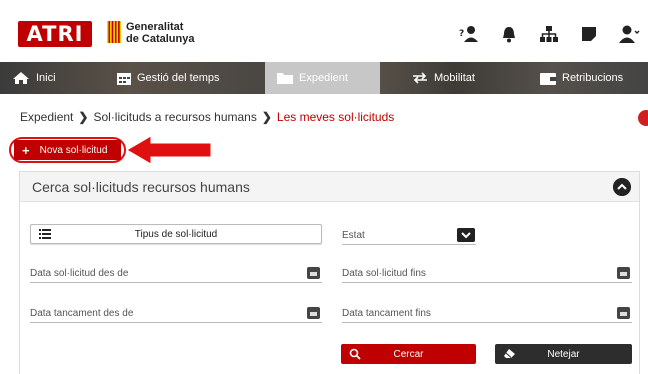  I want to click on nav-label: Retribucions, so click(593, 78).